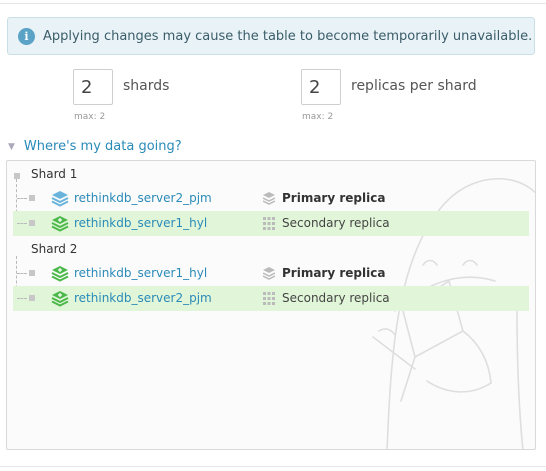  Describe the element at coordinates (318, 117) in the screenshot. I see `replicas-max-note: max: 2` at that location.